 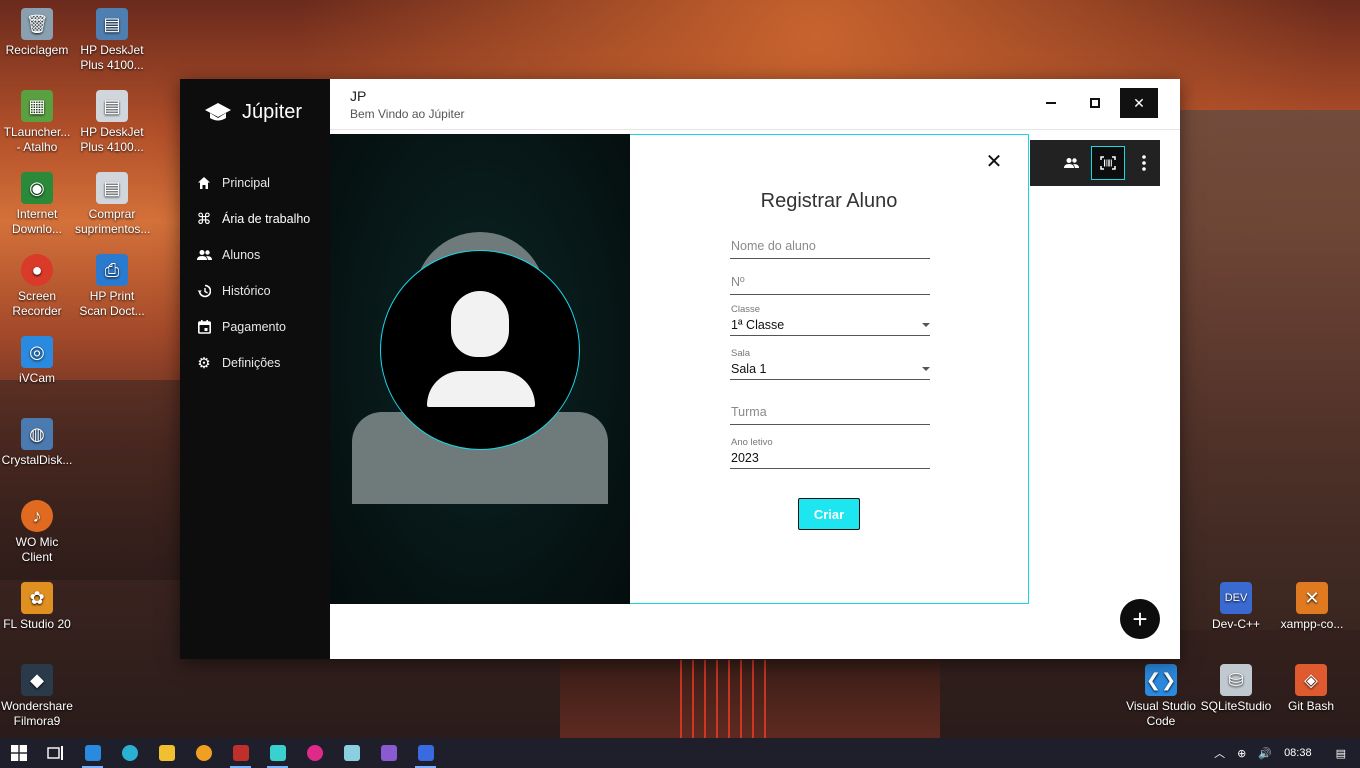 What do you see at coordinates (1241, 753) in the screenshot?
I see `globe-icon: ⊕` at bounding box center [1241, 753].